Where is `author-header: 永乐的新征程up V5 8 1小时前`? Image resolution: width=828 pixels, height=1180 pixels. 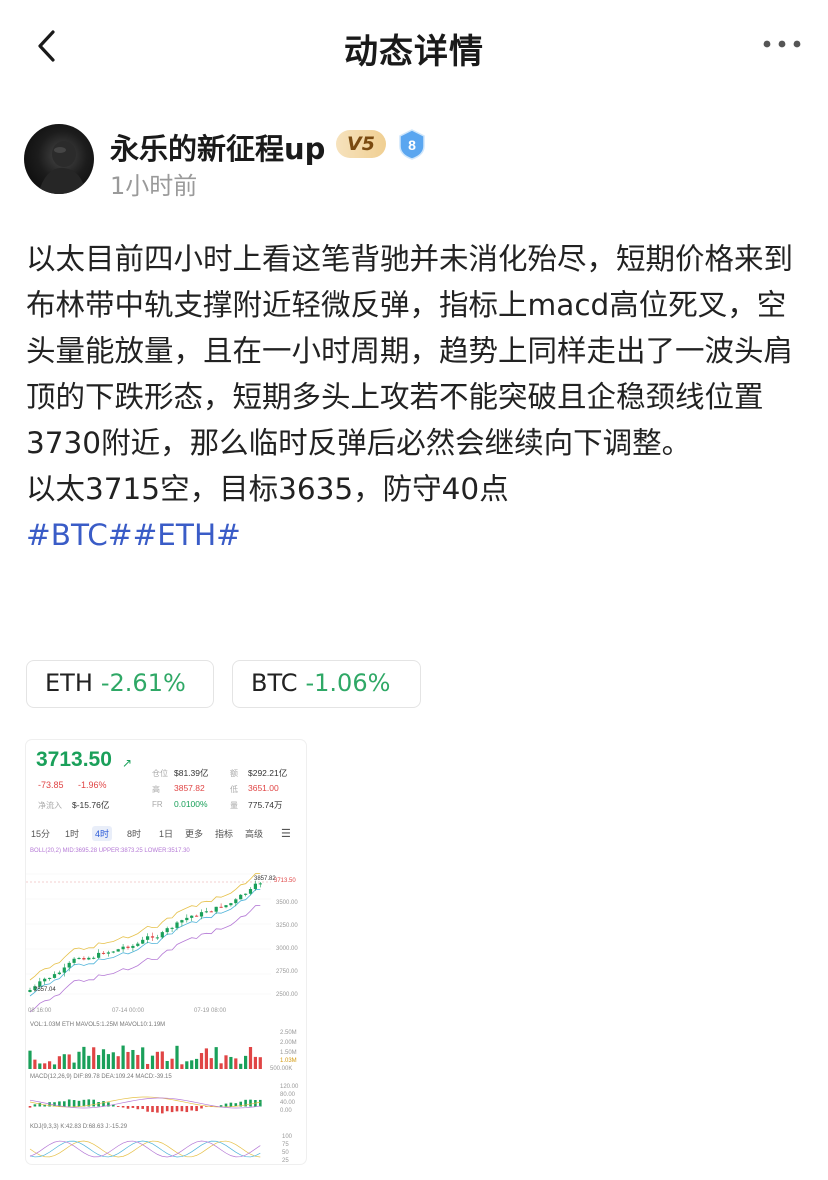 author-header: 永乐的新征程up V5 8 1小时前 is located at coordinates (414, 162).